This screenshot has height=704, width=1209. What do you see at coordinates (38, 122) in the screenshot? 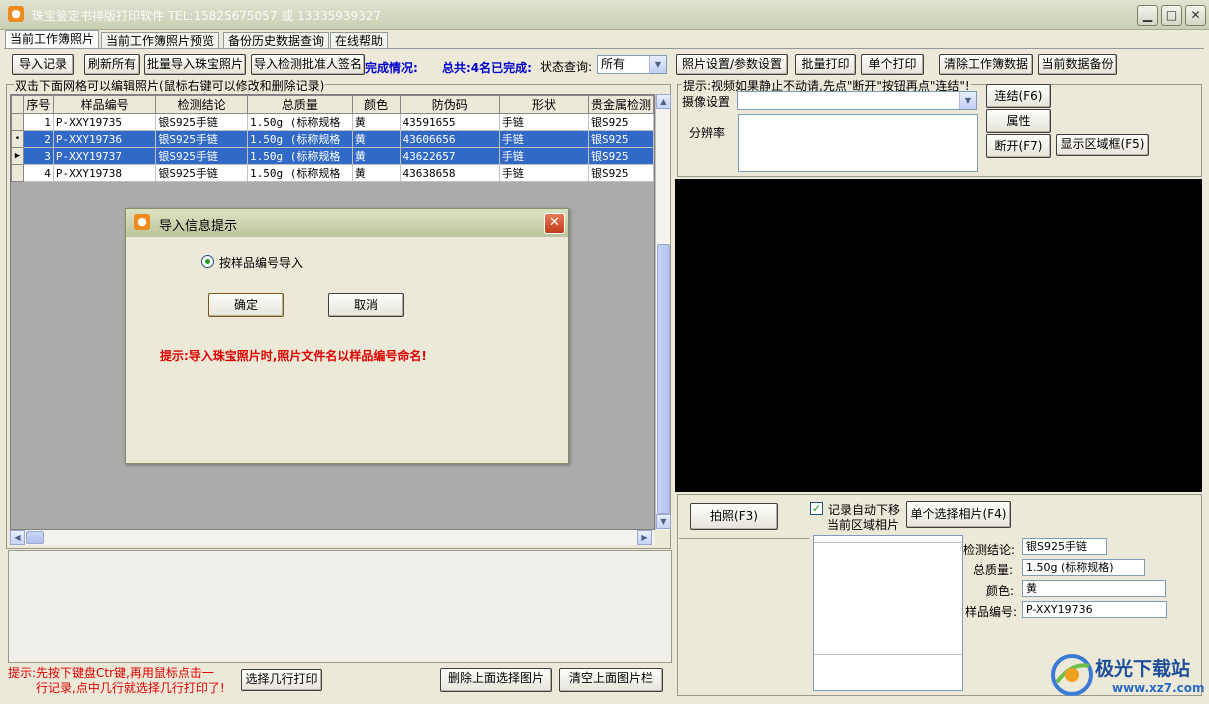
I see `table-cell: 1` at bounding box center [38, 122].